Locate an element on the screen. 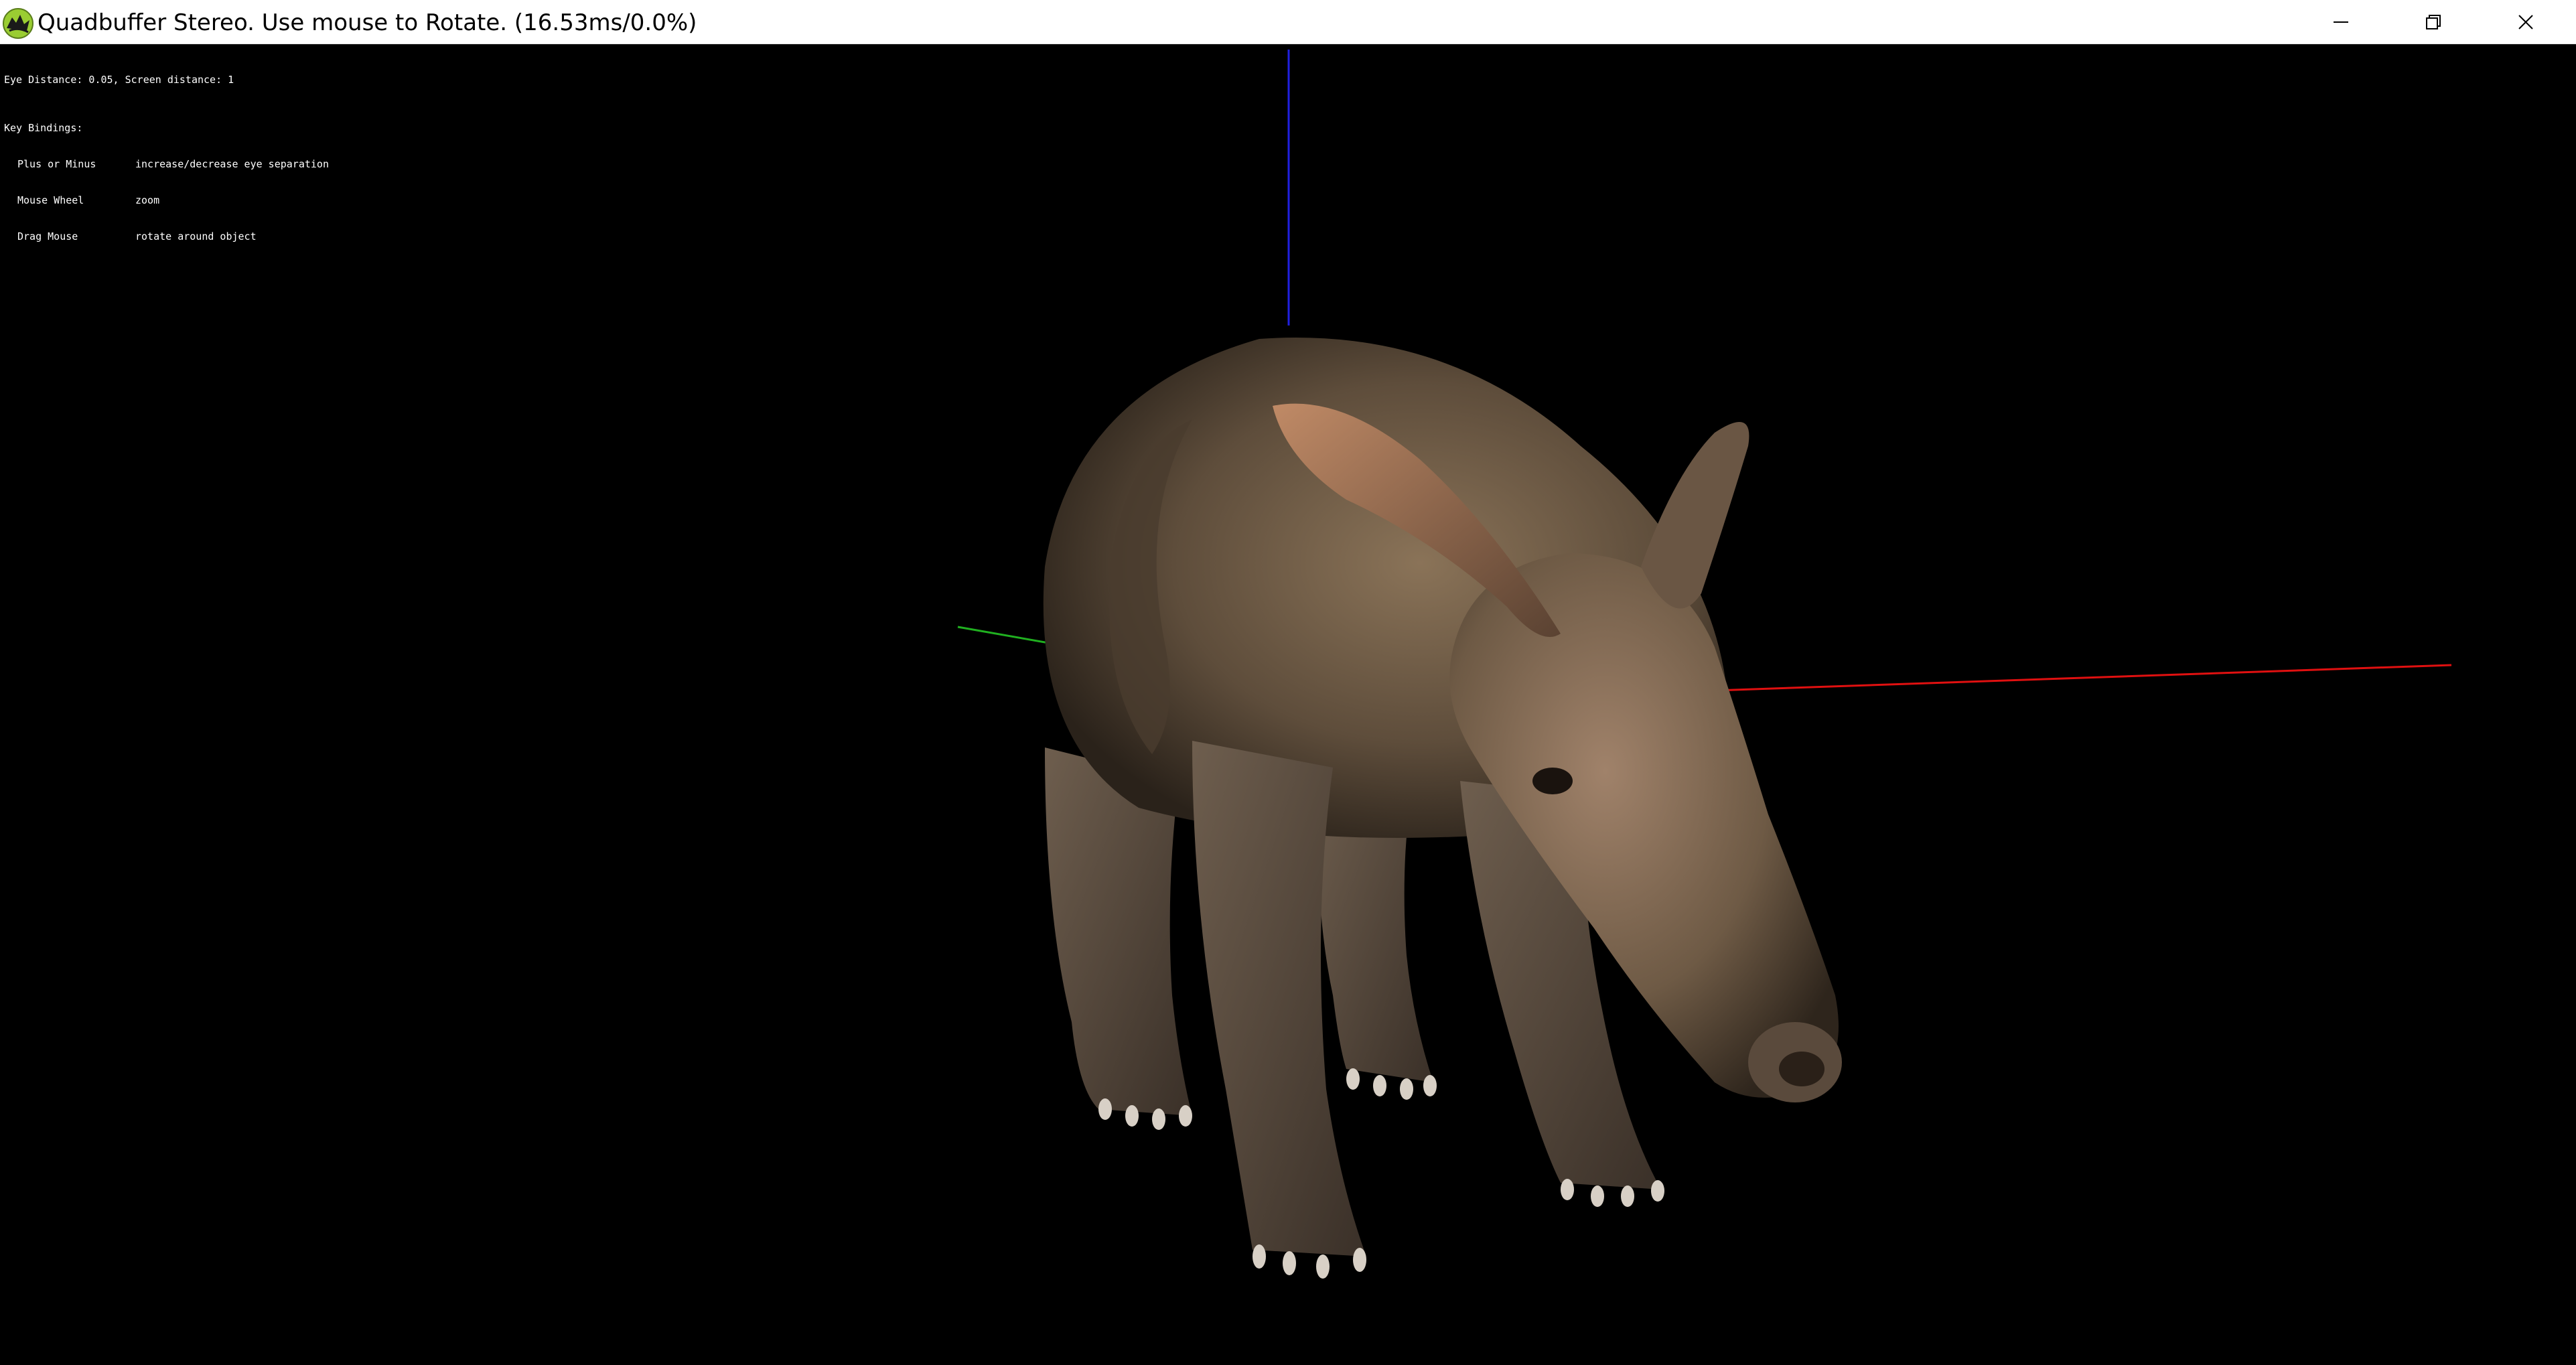  key-binding-key: Drag Mouse is located at coordinates (47, 236).